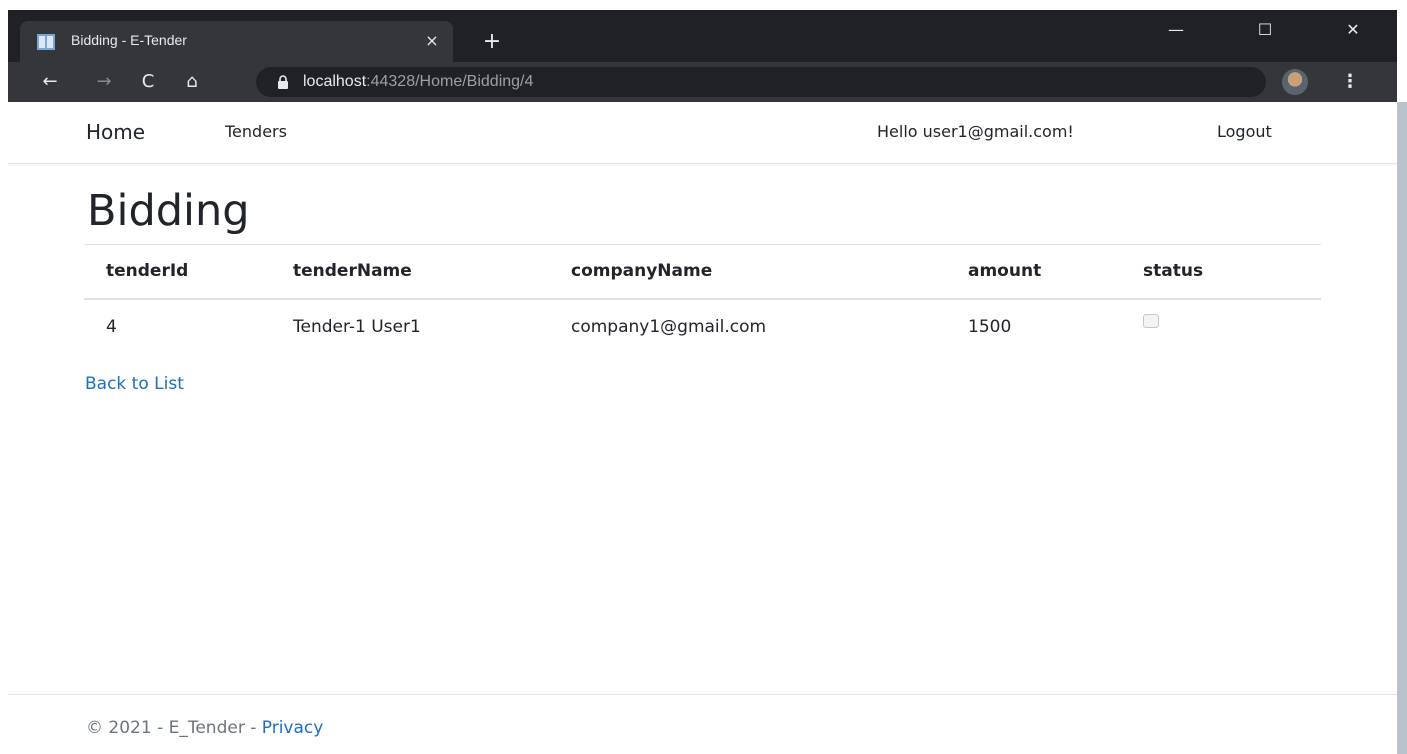 Image resolution: width=1407 pixels, height=754 pixels. I want to click on tab-close-icon: ×, so click(432, 41).